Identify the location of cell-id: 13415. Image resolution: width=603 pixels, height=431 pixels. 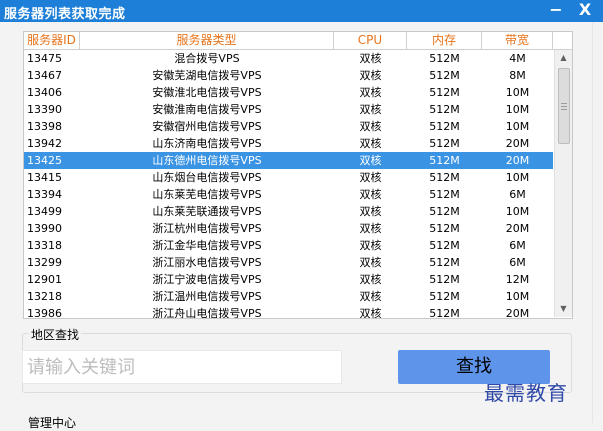
(44, 177).